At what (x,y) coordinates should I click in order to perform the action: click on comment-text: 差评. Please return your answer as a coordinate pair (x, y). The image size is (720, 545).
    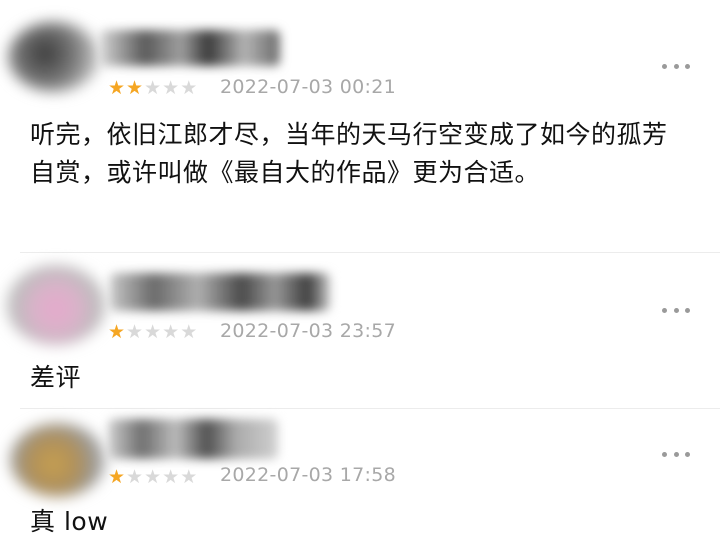
    Looking at the image, I should click on (56, 377).